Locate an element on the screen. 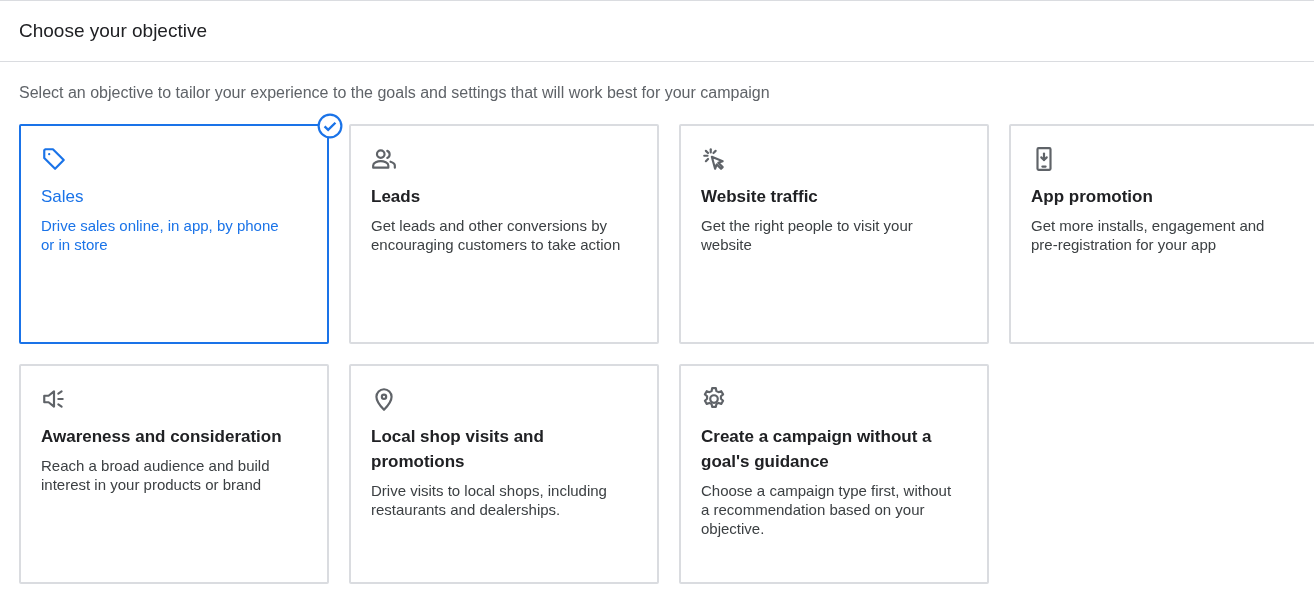  objective-card: Website traffic Get the right people to visit your website is located at coordinates (834, 234).